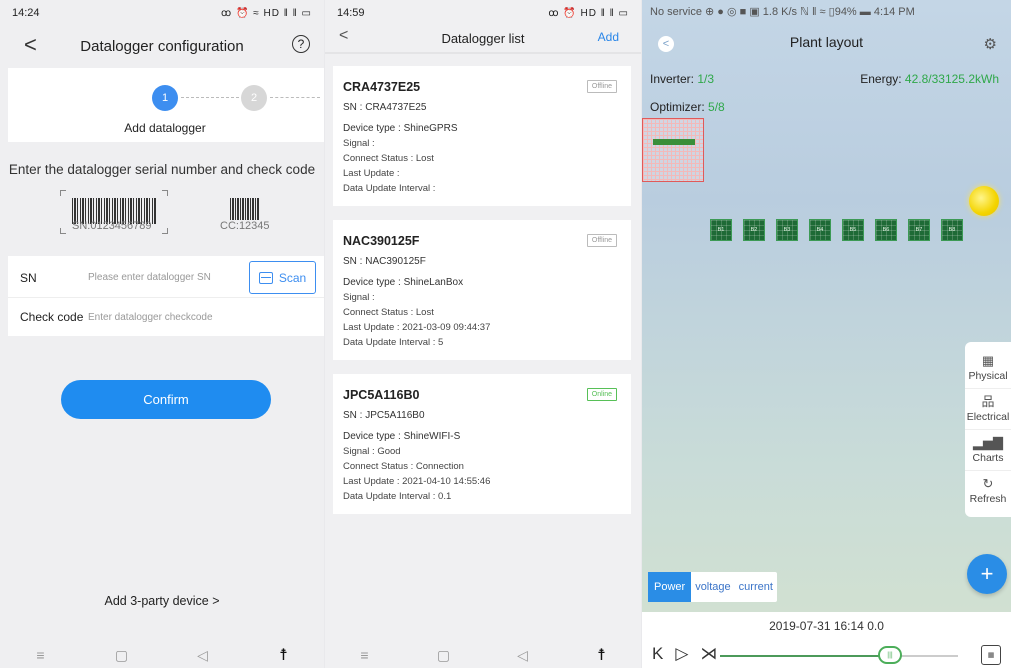 The image size is (1011, 668). What do you see at coordinates (26, 13) in the screenshot?
I see `status-time: 14:24` at bounding box center [26, 13].